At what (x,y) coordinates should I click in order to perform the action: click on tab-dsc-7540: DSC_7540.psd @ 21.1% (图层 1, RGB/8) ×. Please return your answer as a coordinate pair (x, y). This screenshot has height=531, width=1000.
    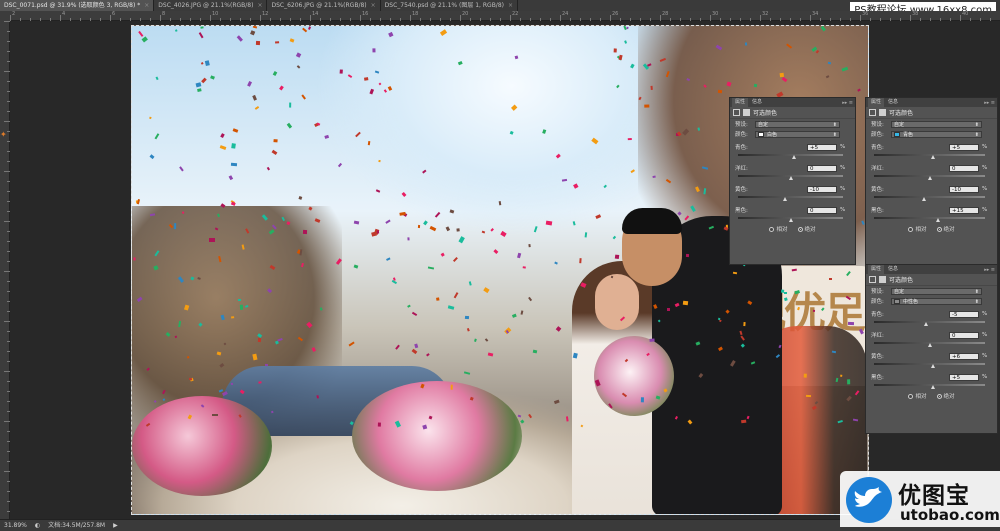
    Looking at the image, I should click on (450, 5).